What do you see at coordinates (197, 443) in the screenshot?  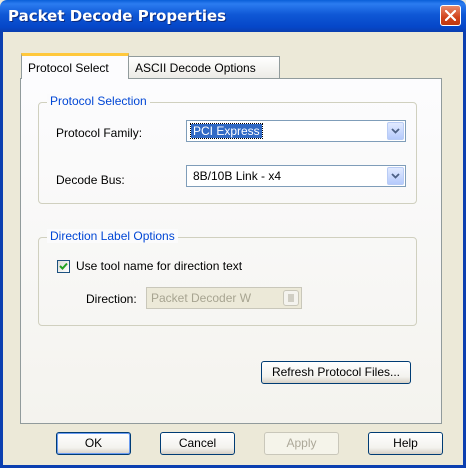 I see `cancel-button: Cancel` at bounding box center [197, 443].